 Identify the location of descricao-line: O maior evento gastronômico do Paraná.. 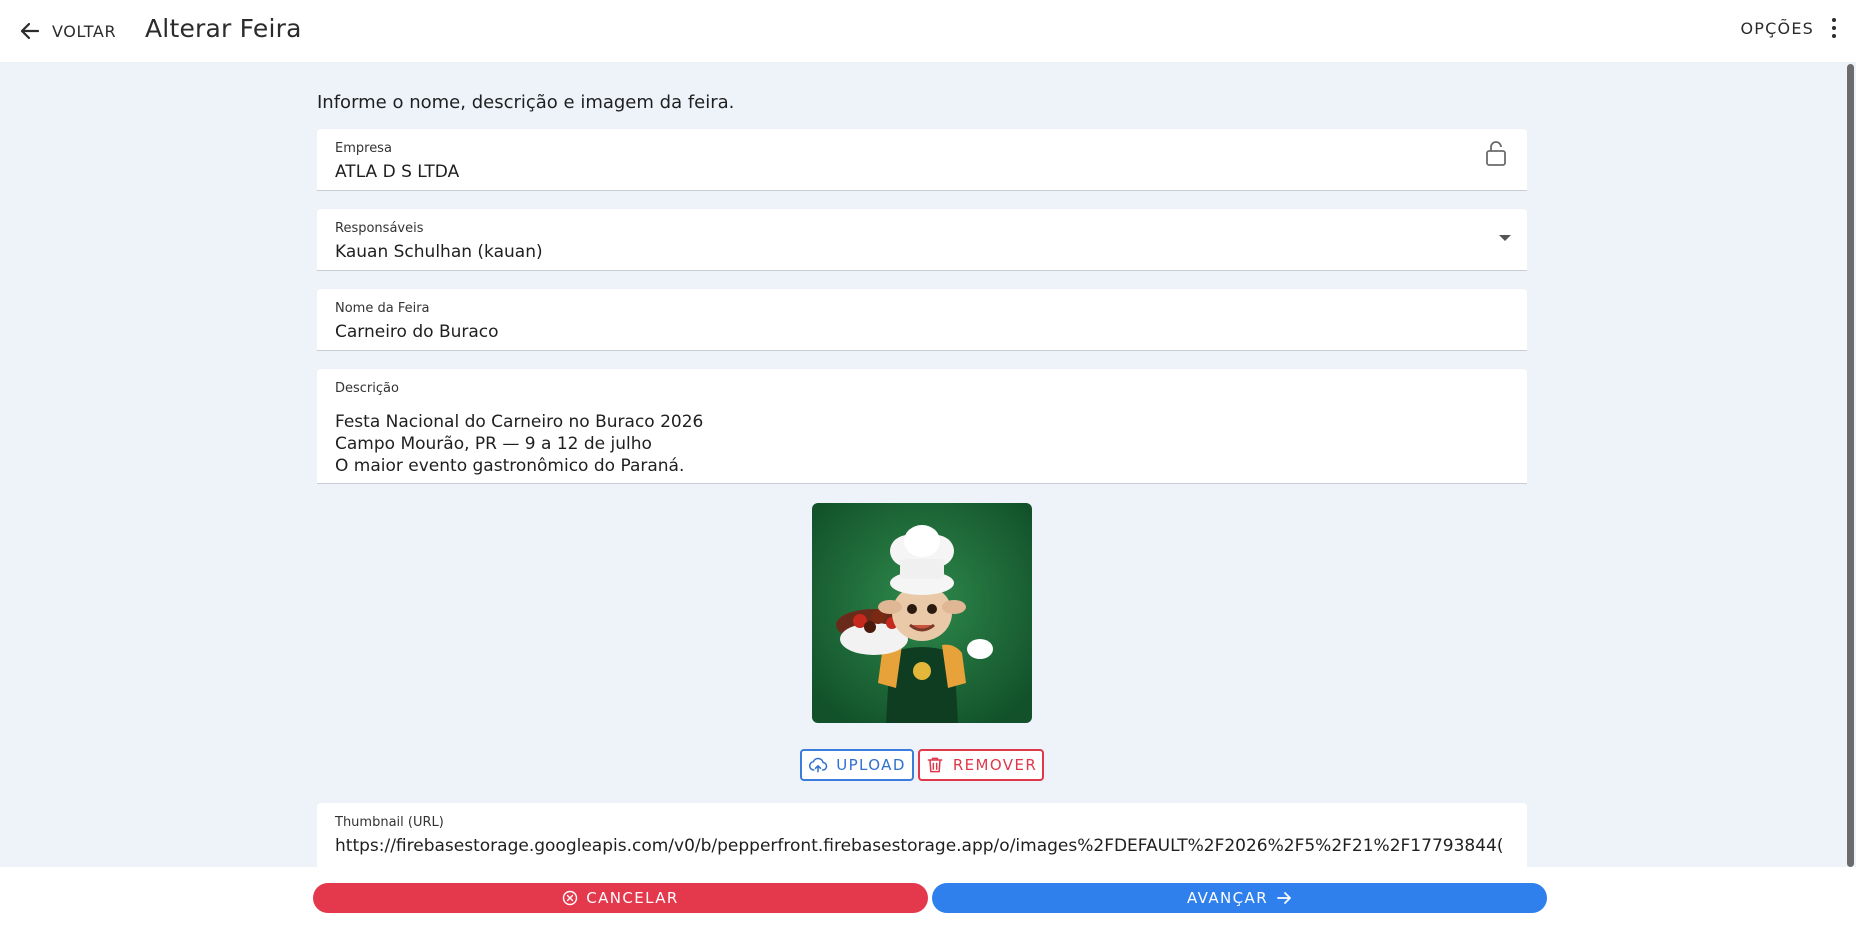
(510, 466).